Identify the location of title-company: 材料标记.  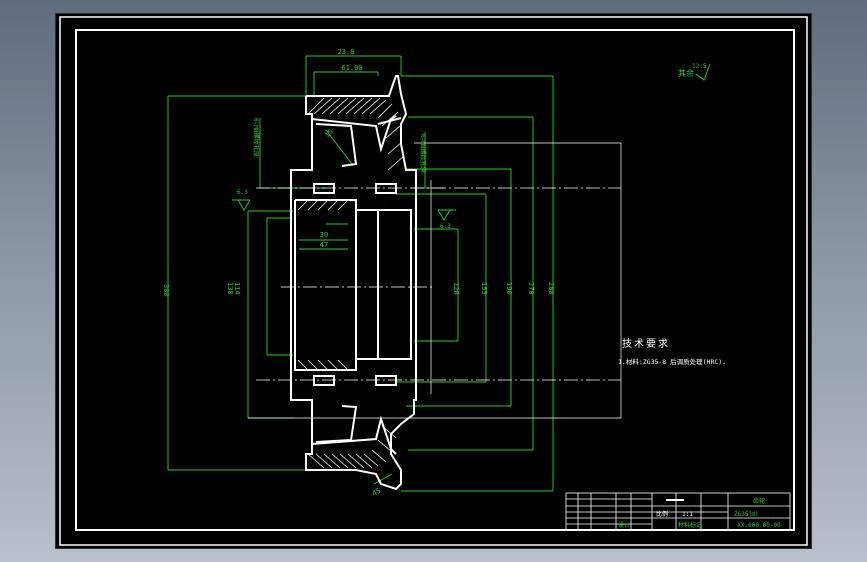
(690, 525).